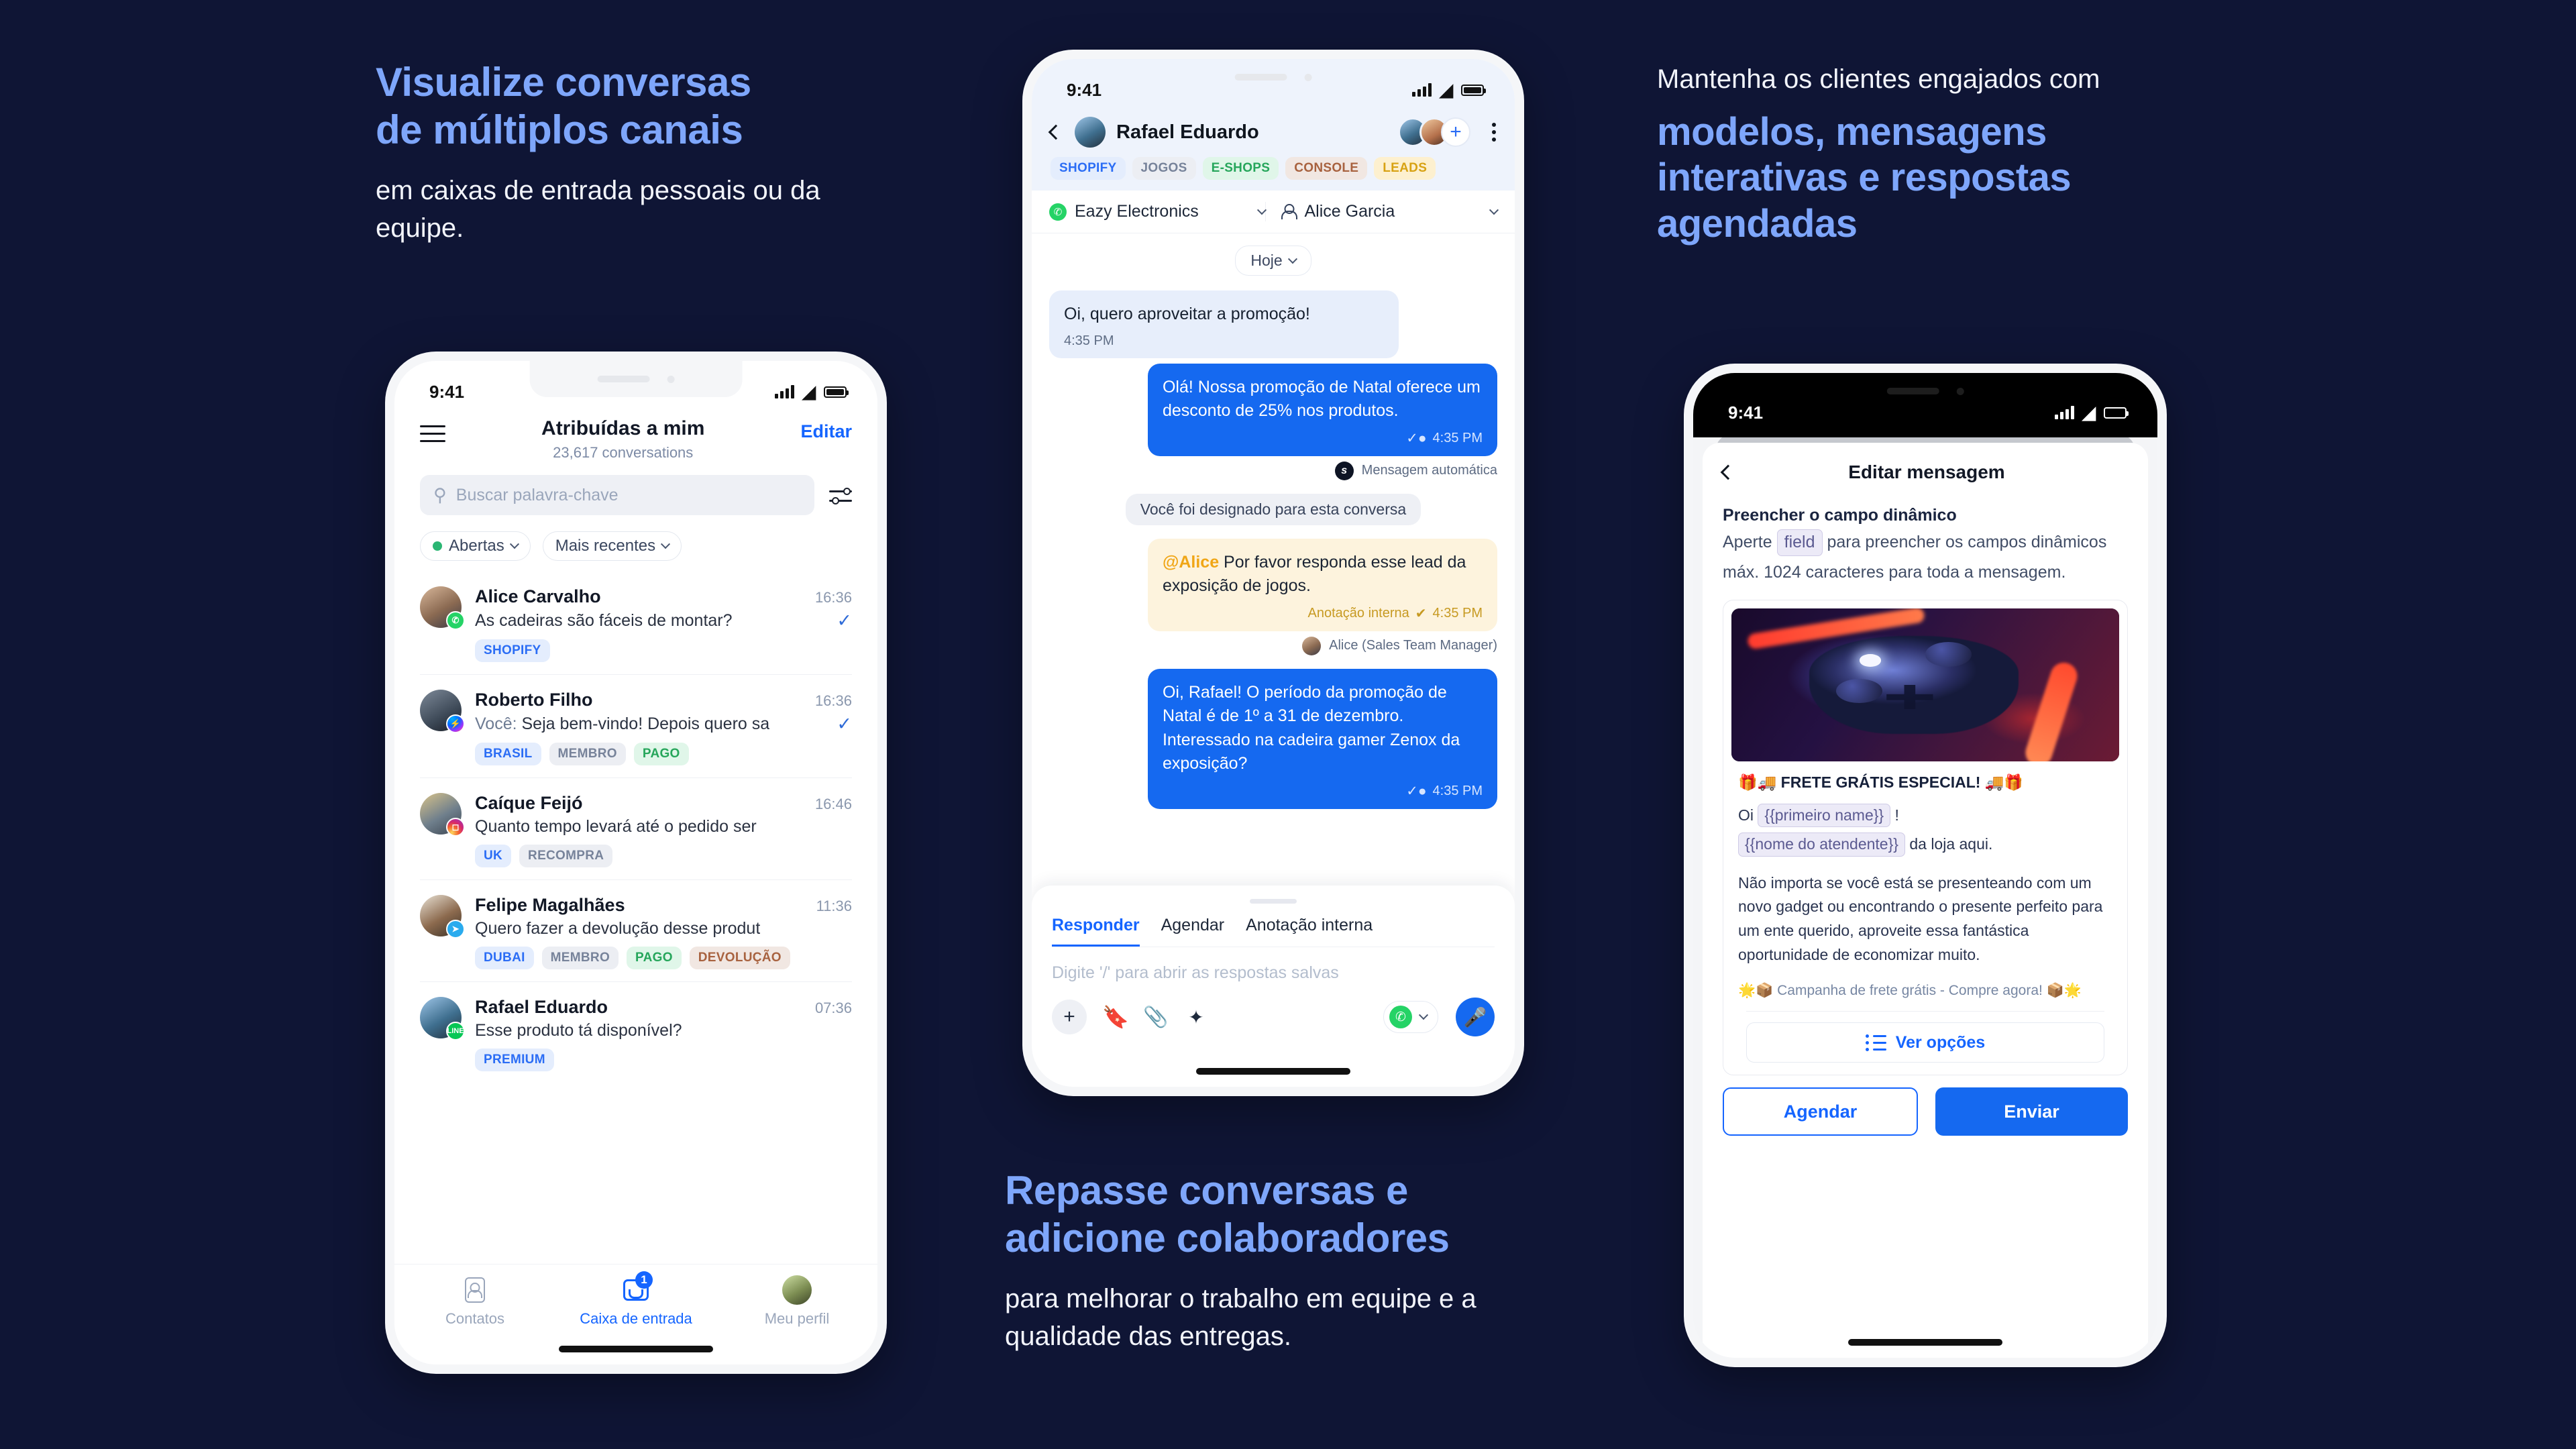 The height and width of the screenshot is (1449, 2576). What do you see at coordinates (563, 82) in the screenshot?
I see `headline-left-line1: Visualize conversas` at bounding box center [563, 82].